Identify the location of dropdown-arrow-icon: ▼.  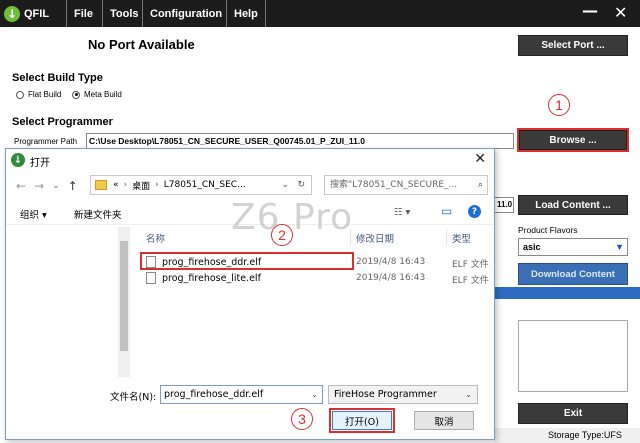
(619, 247).